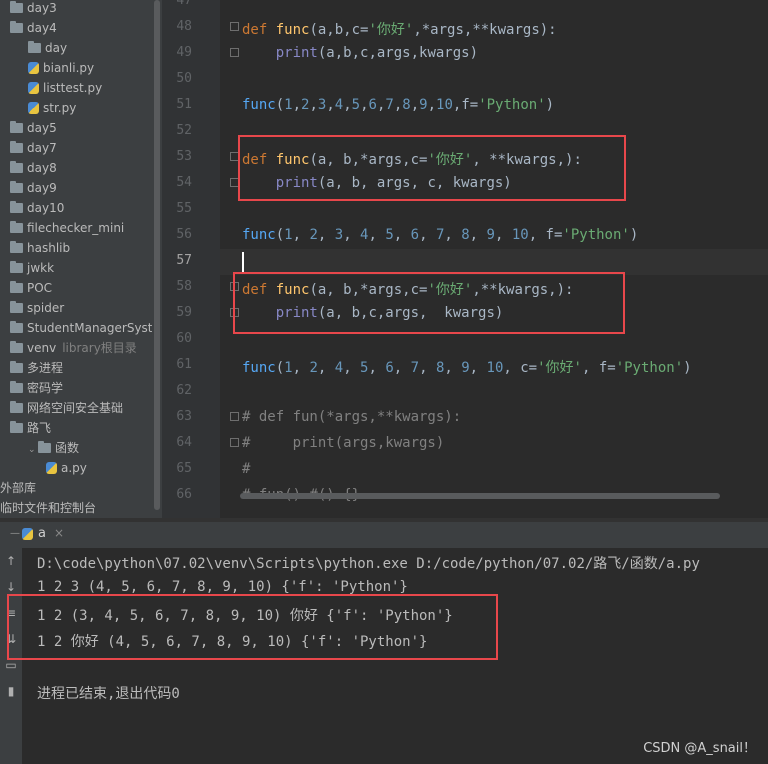 This screenshot has height=764, width=768. I want to click on print-icon: ▭, so click(11, 665).